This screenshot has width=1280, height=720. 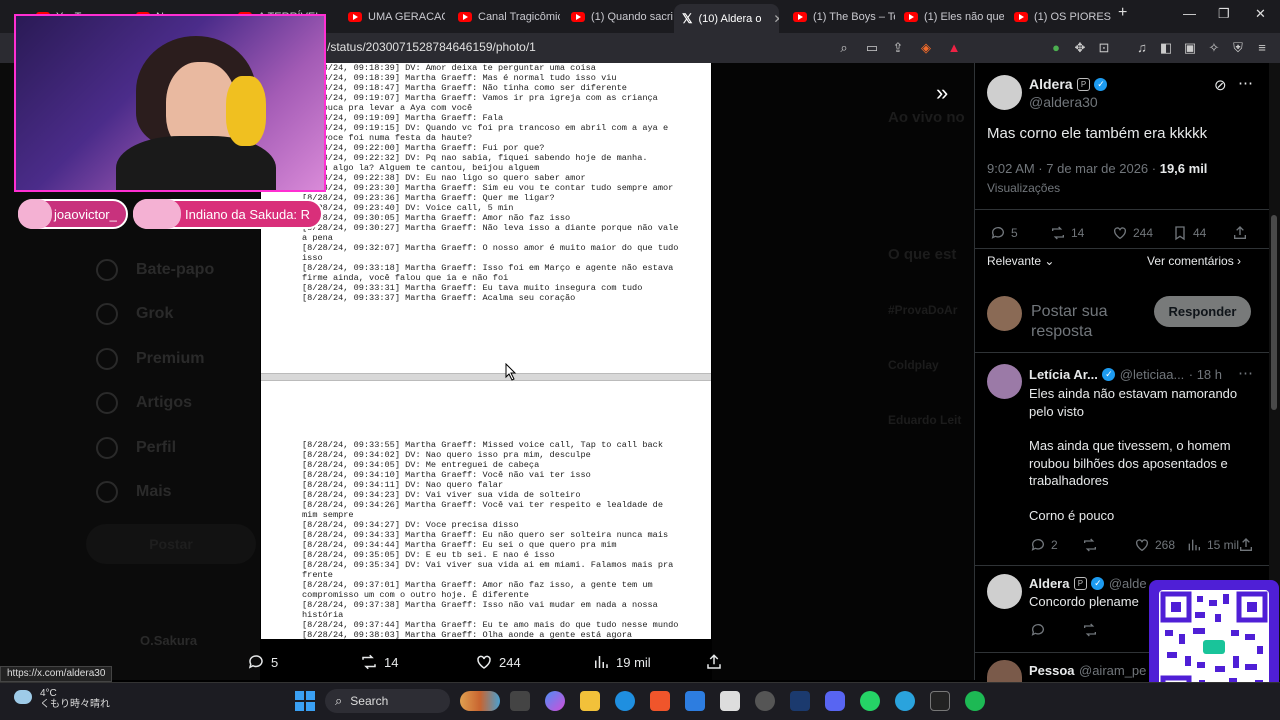 I want to click on reply-2-author: Aldera, so click(x=1049, y=583).